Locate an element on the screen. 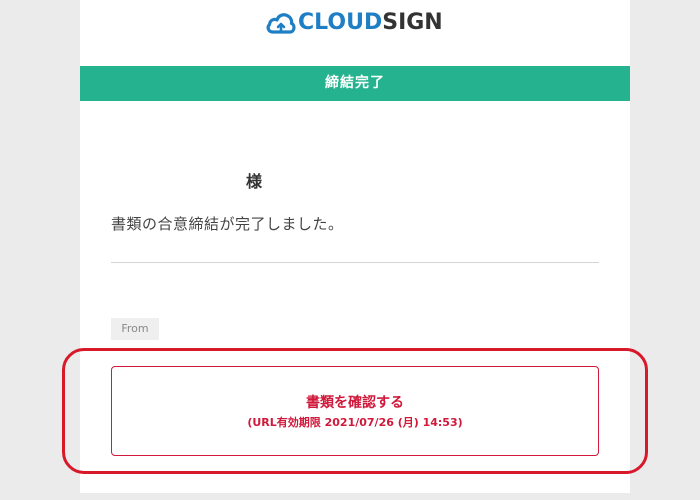  logo-sign-text: SIGN is located at coordinates (412, 22).